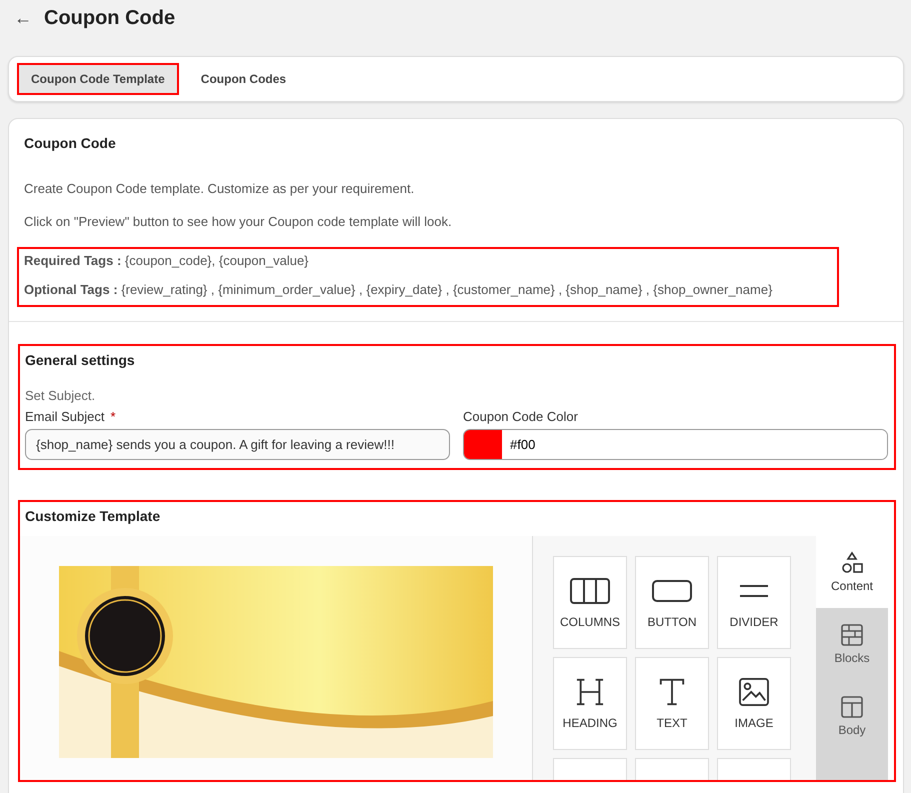 This screenshot has height=793, width=911. I want to click on side-tab: Blocks, so click(852, 644).